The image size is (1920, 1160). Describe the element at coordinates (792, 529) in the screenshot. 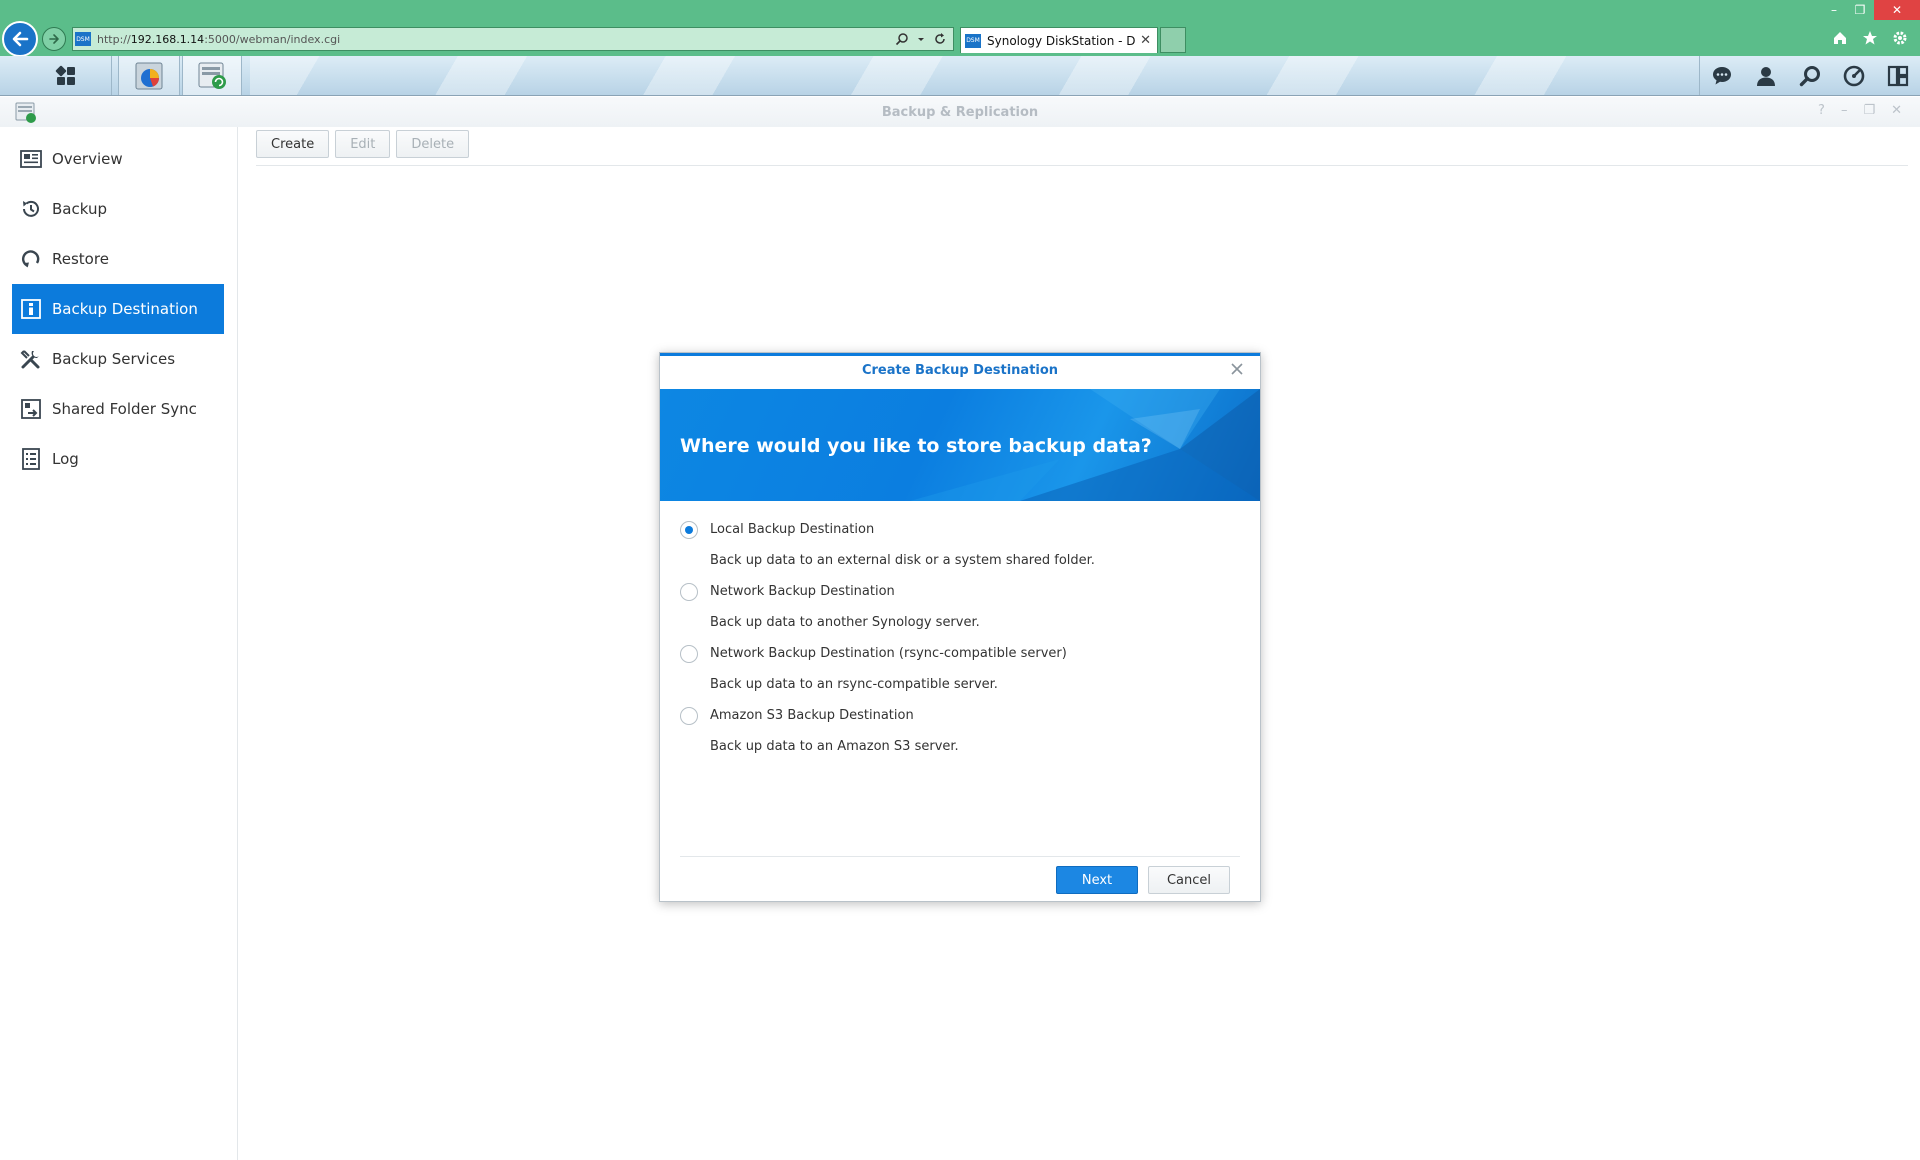

I see `option-label: Local Backup Destination` at that location.